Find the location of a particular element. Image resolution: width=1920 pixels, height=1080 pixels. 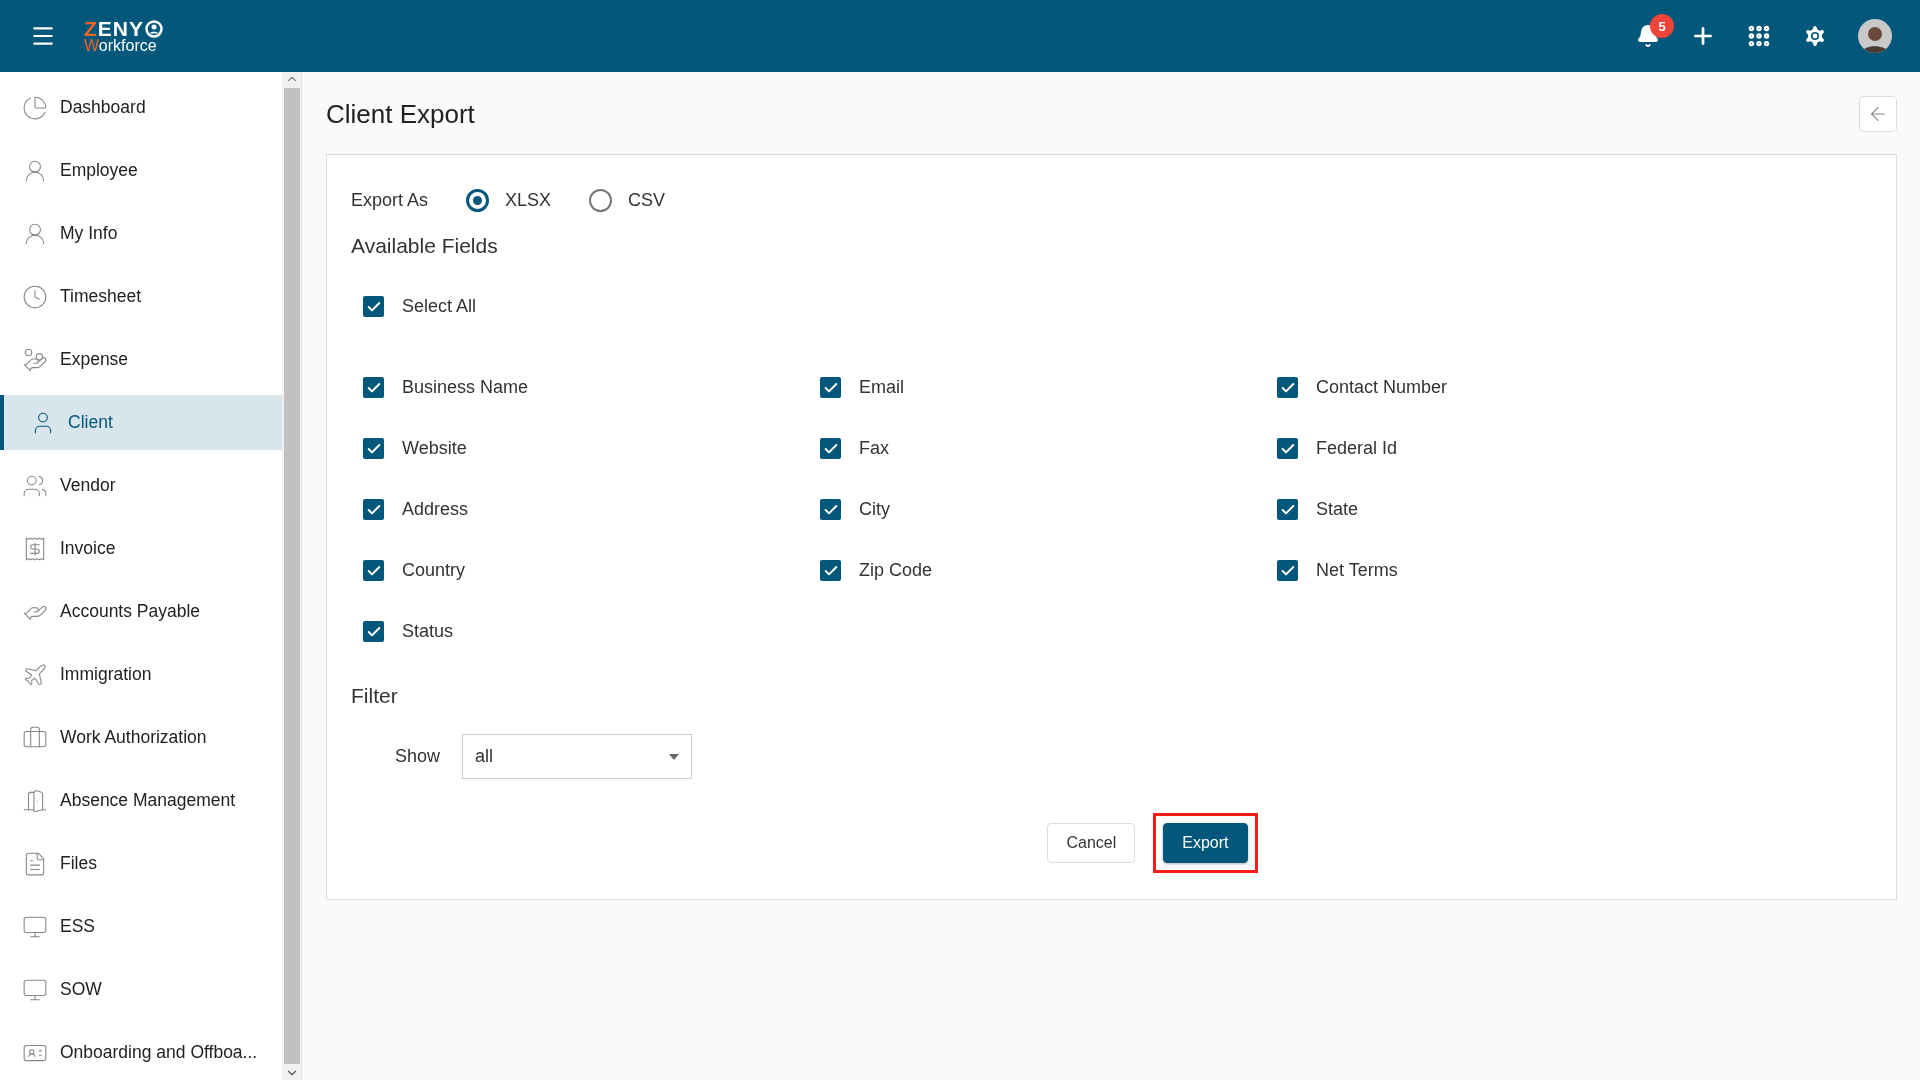

sidebar-item: Employee is located at coordinates (141, 170).